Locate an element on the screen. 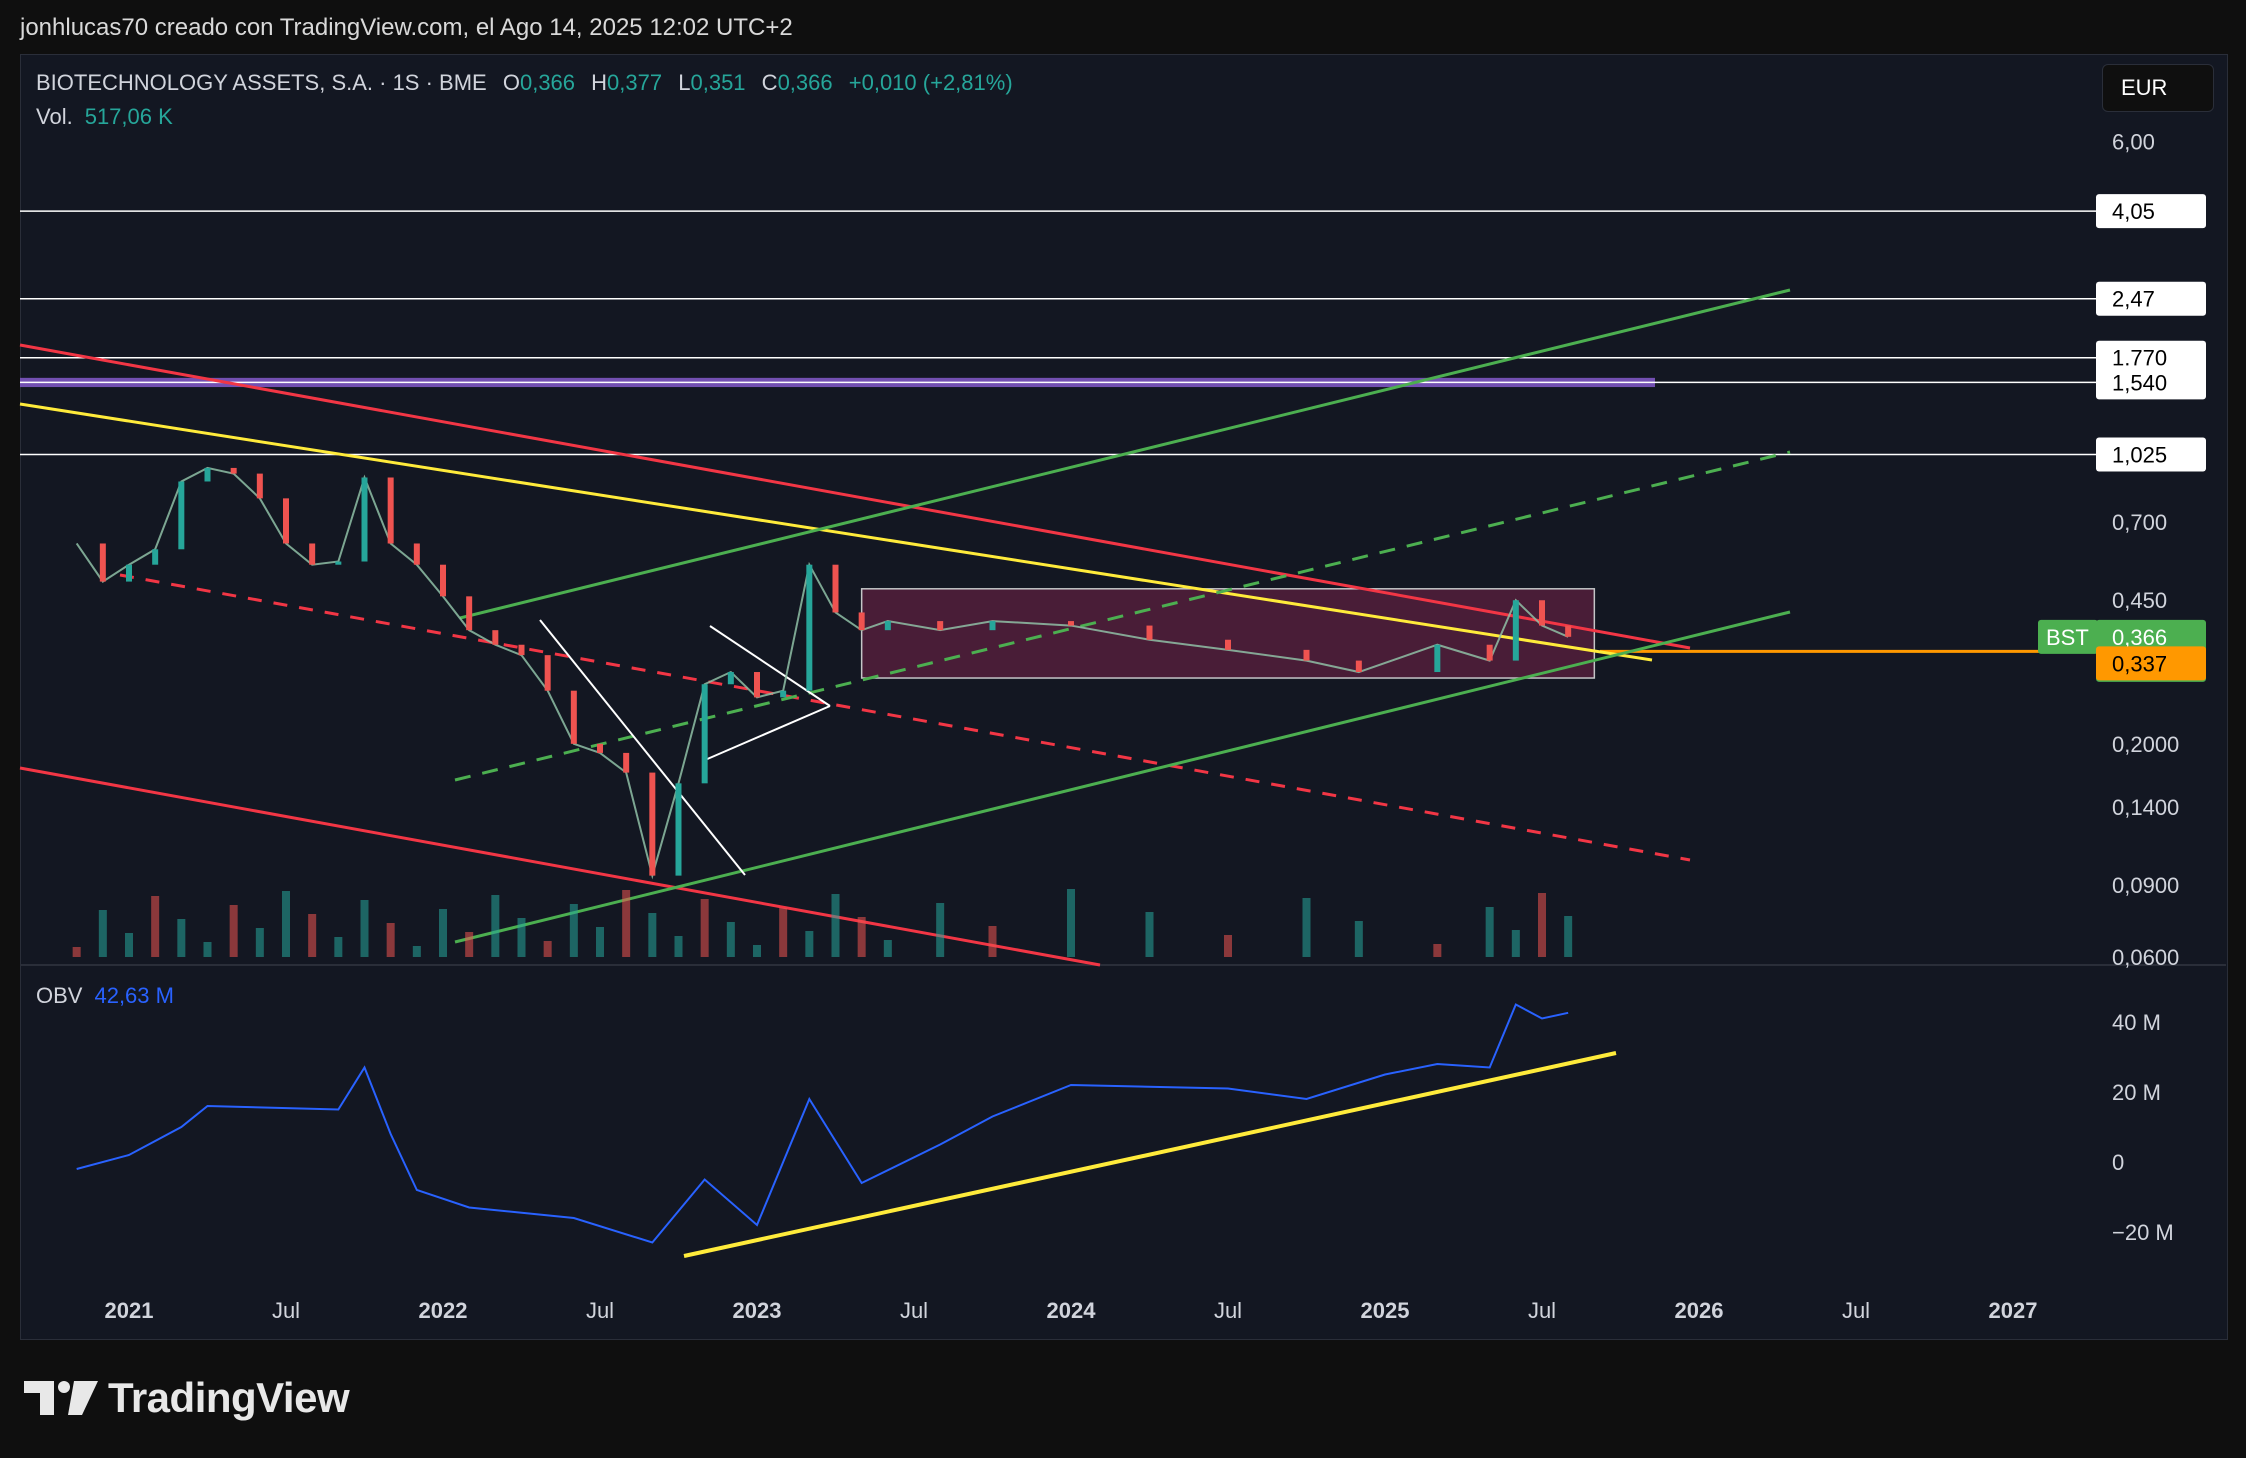 The image size is (2246, 1458). open-label: O is located at coordinates (511, 82).